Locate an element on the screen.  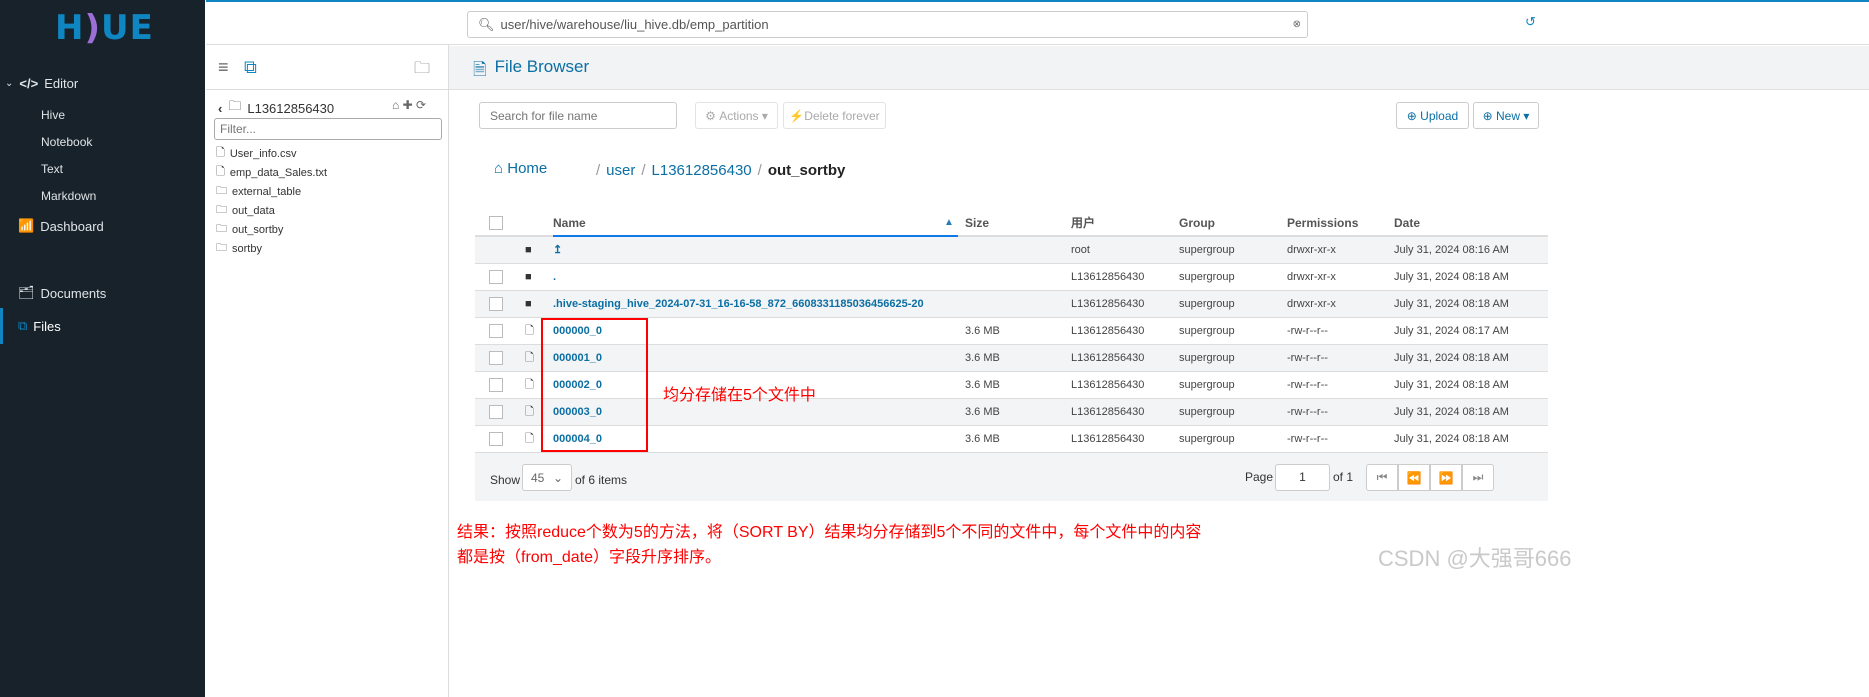
col-group: Group is located at coordinates (1197, 223).